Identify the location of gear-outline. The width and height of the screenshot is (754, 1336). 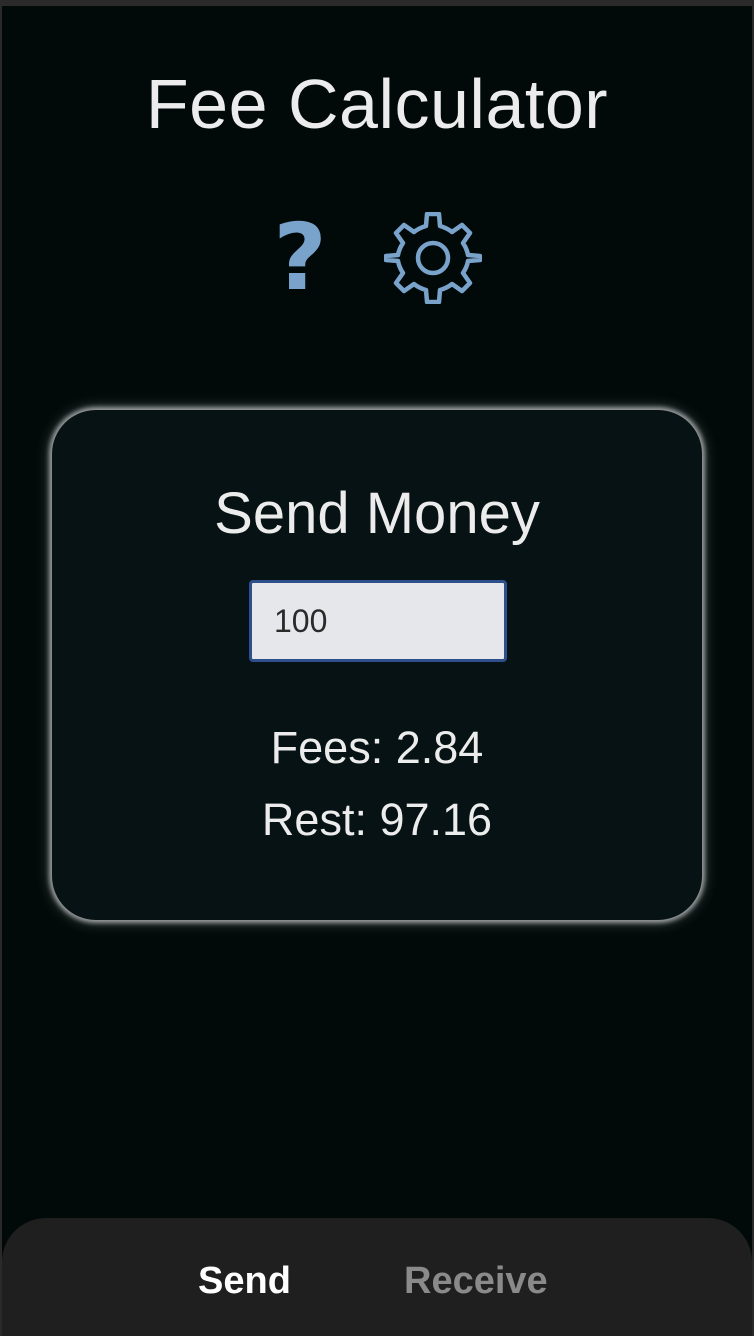
(433, 258).